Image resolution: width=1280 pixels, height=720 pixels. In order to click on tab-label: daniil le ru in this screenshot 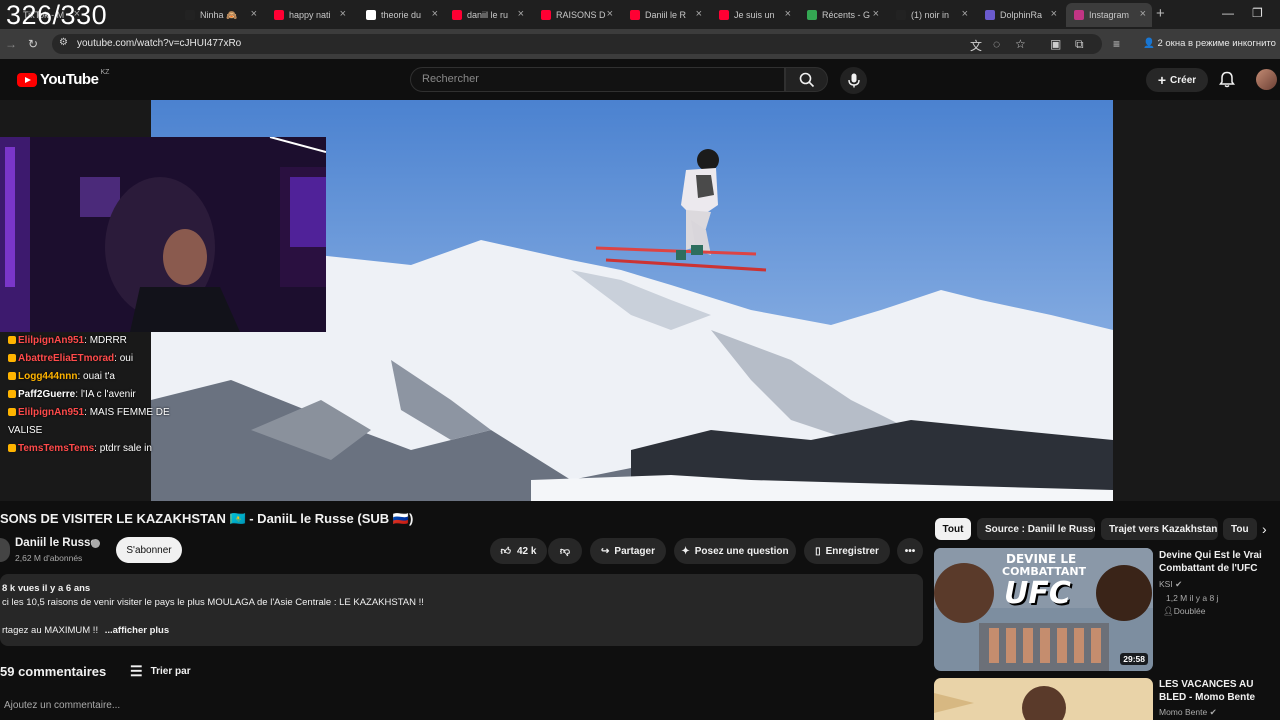, I will do `click(488, 15)`.